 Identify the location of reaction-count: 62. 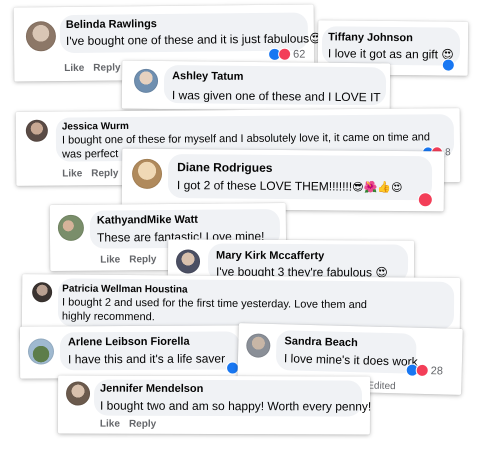
(299, 54).